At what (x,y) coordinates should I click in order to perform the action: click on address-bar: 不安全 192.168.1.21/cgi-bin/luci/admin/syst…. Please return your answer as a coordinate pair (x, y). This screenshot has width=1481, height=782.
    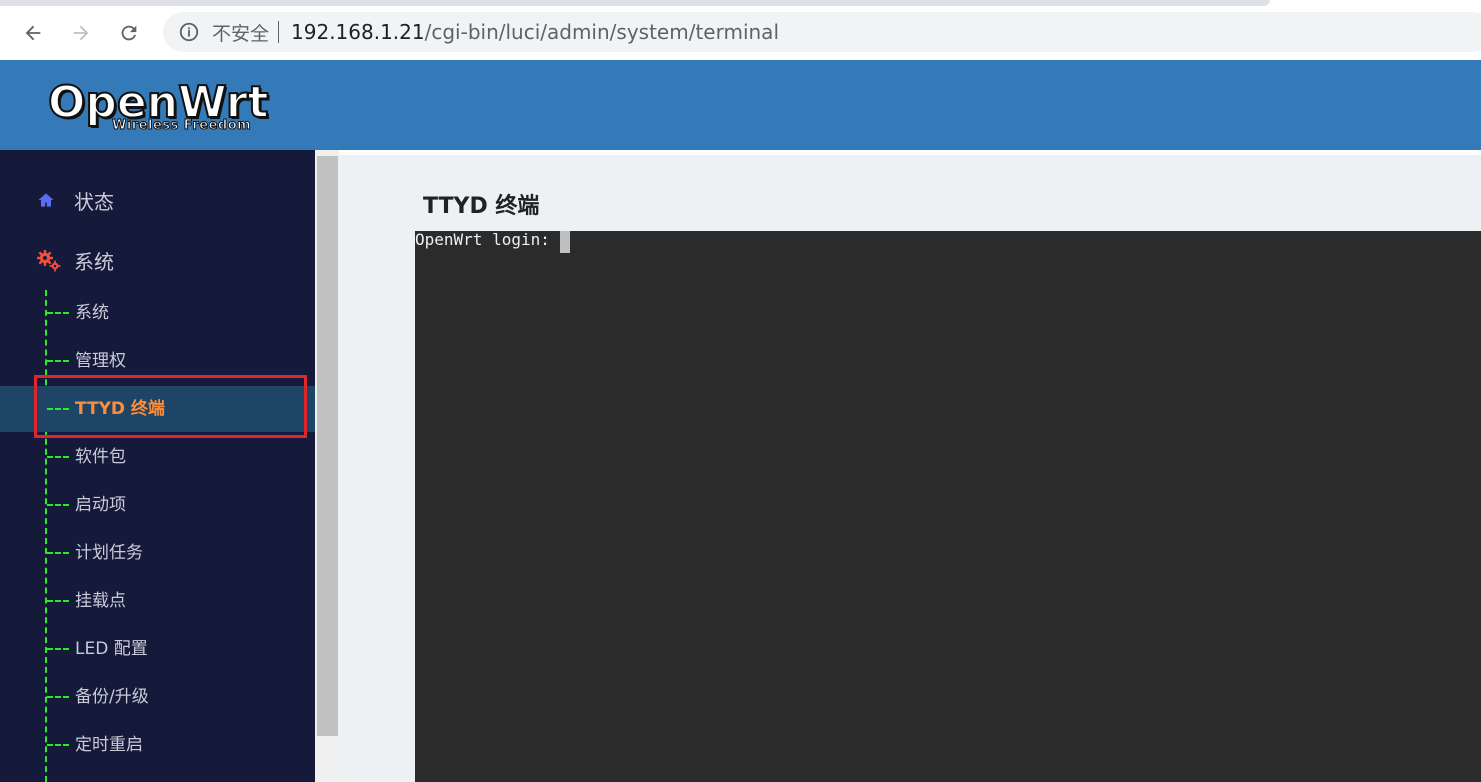
    Looking at the image, I should click on (822, 32).